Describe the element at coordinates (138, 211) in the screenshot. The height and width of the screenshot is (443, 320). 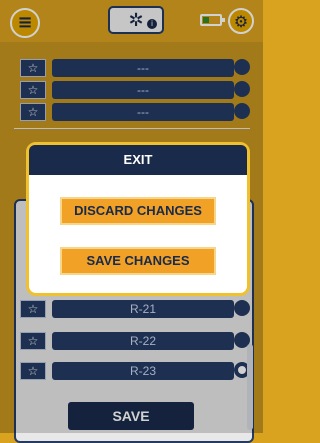
I see `discard-changes-button: DISCARD CHANGES` at that location.